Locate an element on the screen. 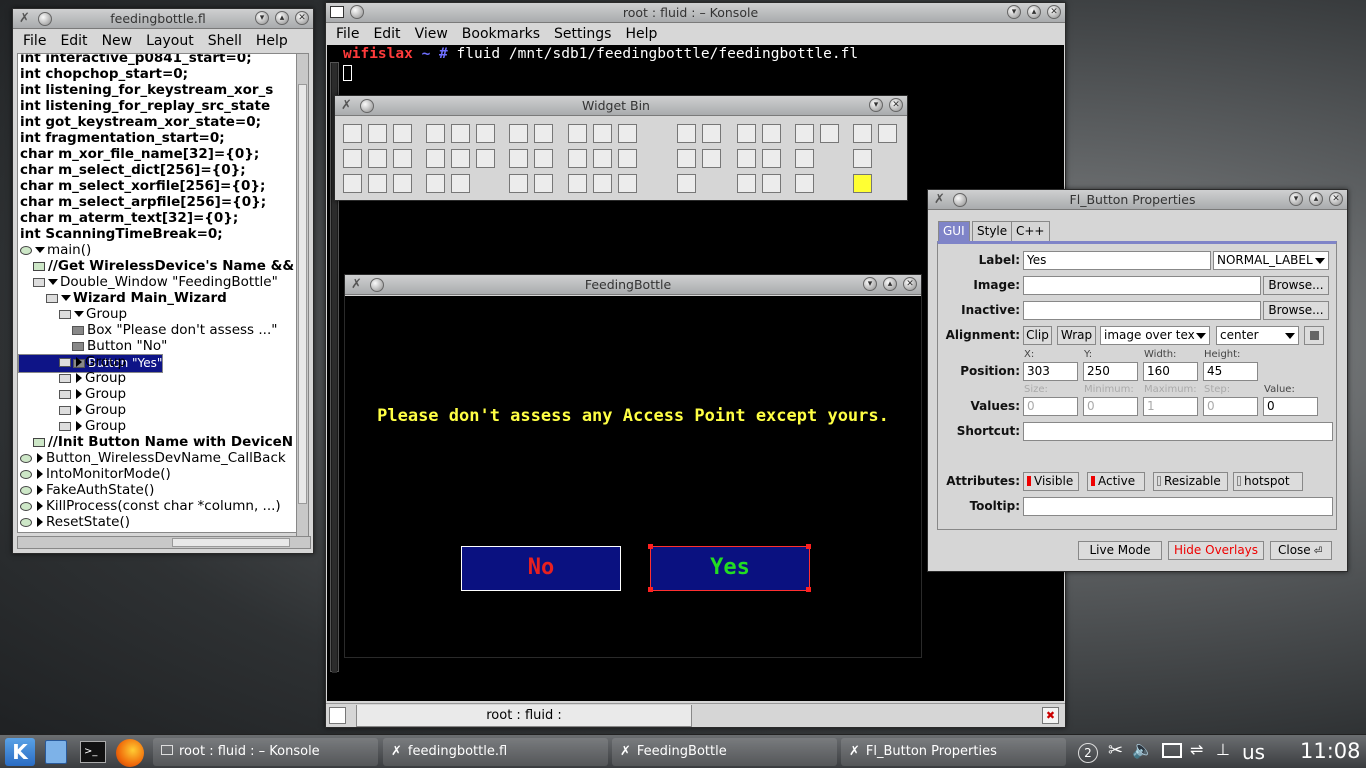  menu-new: New is located at coordinates (117, 41).